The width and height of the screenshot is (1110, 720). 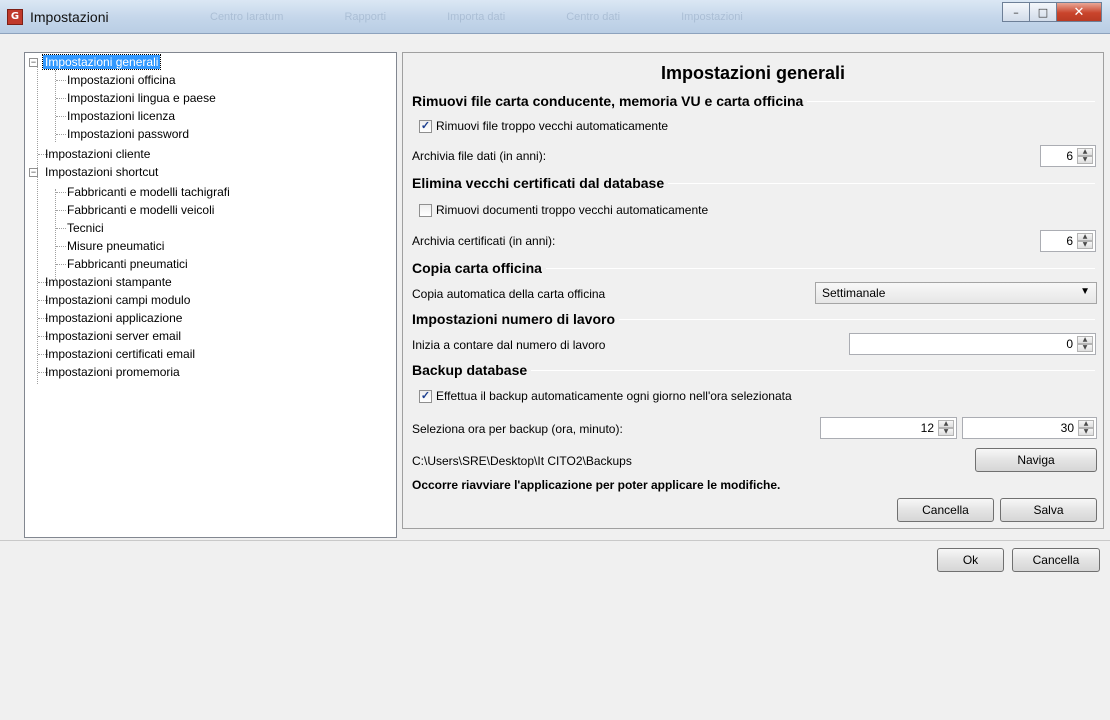 I want to click on background-tab: Centro dati, so click(x=593, y=17).